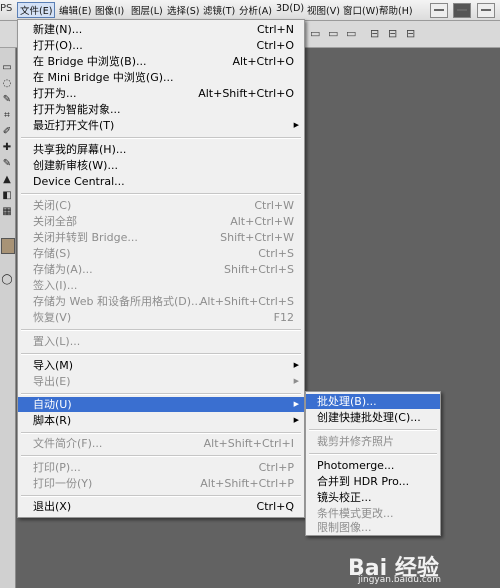 The image size is (500, 588). What do you see at coordinates (161, 381) in the screenshot?
I see `menu-item-export: 导出(E) ▶` at bounding box center [161, 381].